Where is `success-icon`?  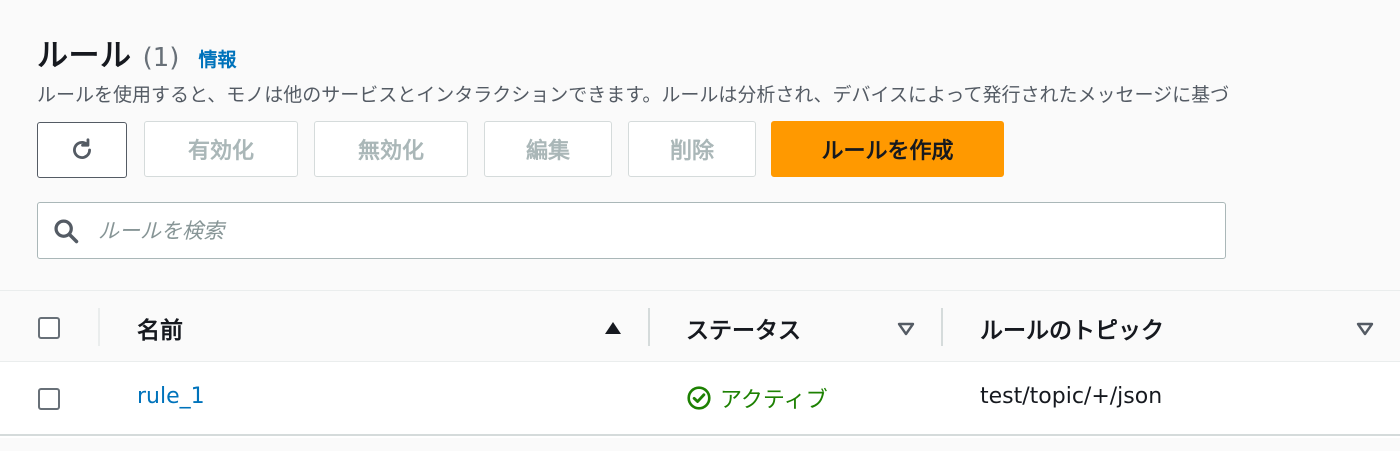
success-icon is located at coordinates (699, 398).